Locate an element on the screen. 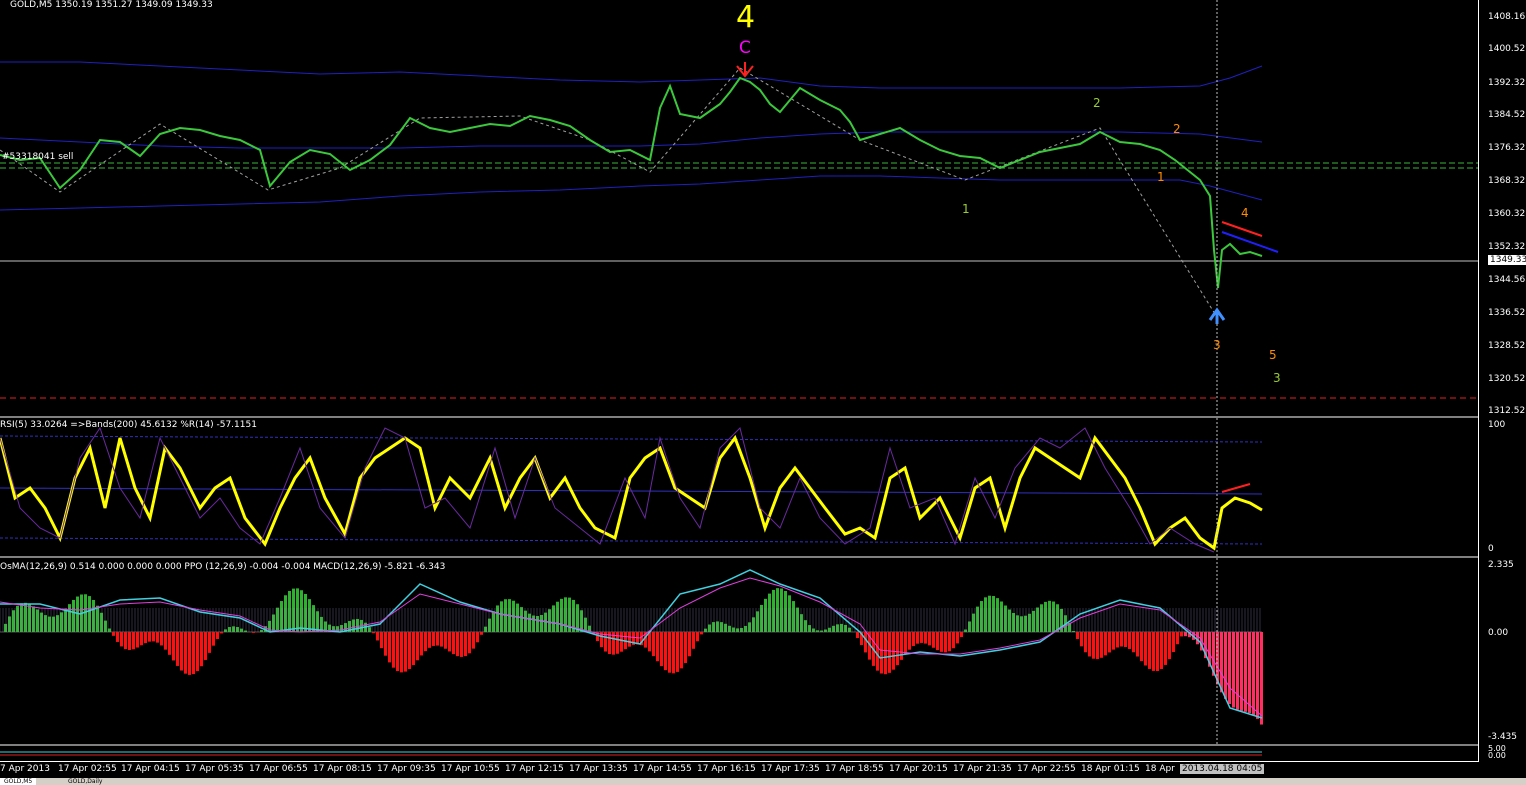 This screenshot has height=785, width=1526. wave-label: 4 is located at coordinates (746, 17).